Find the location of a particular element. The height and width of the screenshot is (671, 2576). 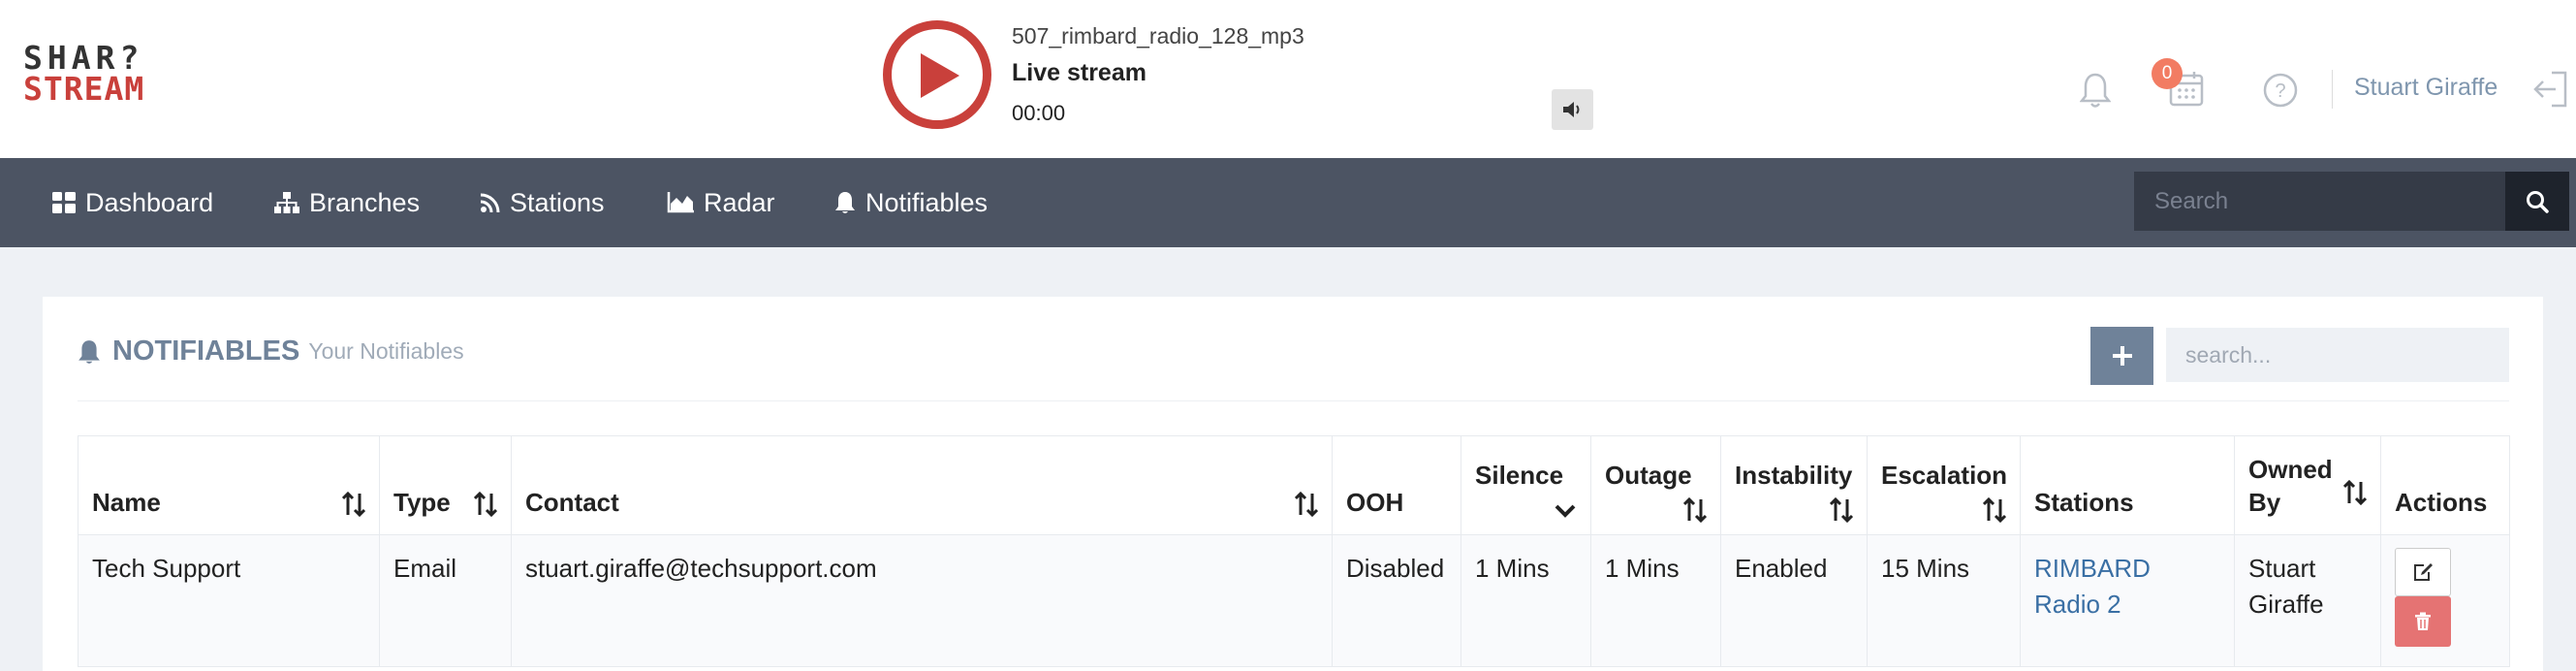

nav-label: Branches is located at coordinates (365, 202).